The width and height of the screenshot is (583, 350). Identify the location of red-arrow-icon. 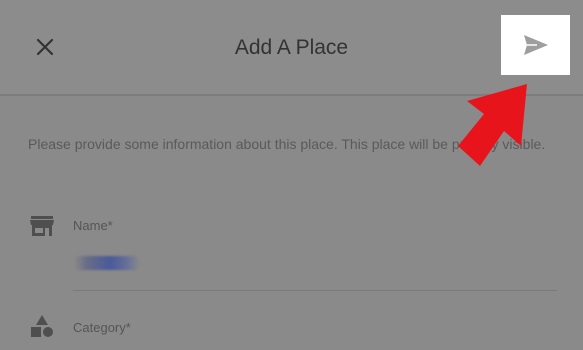
(492, 125).